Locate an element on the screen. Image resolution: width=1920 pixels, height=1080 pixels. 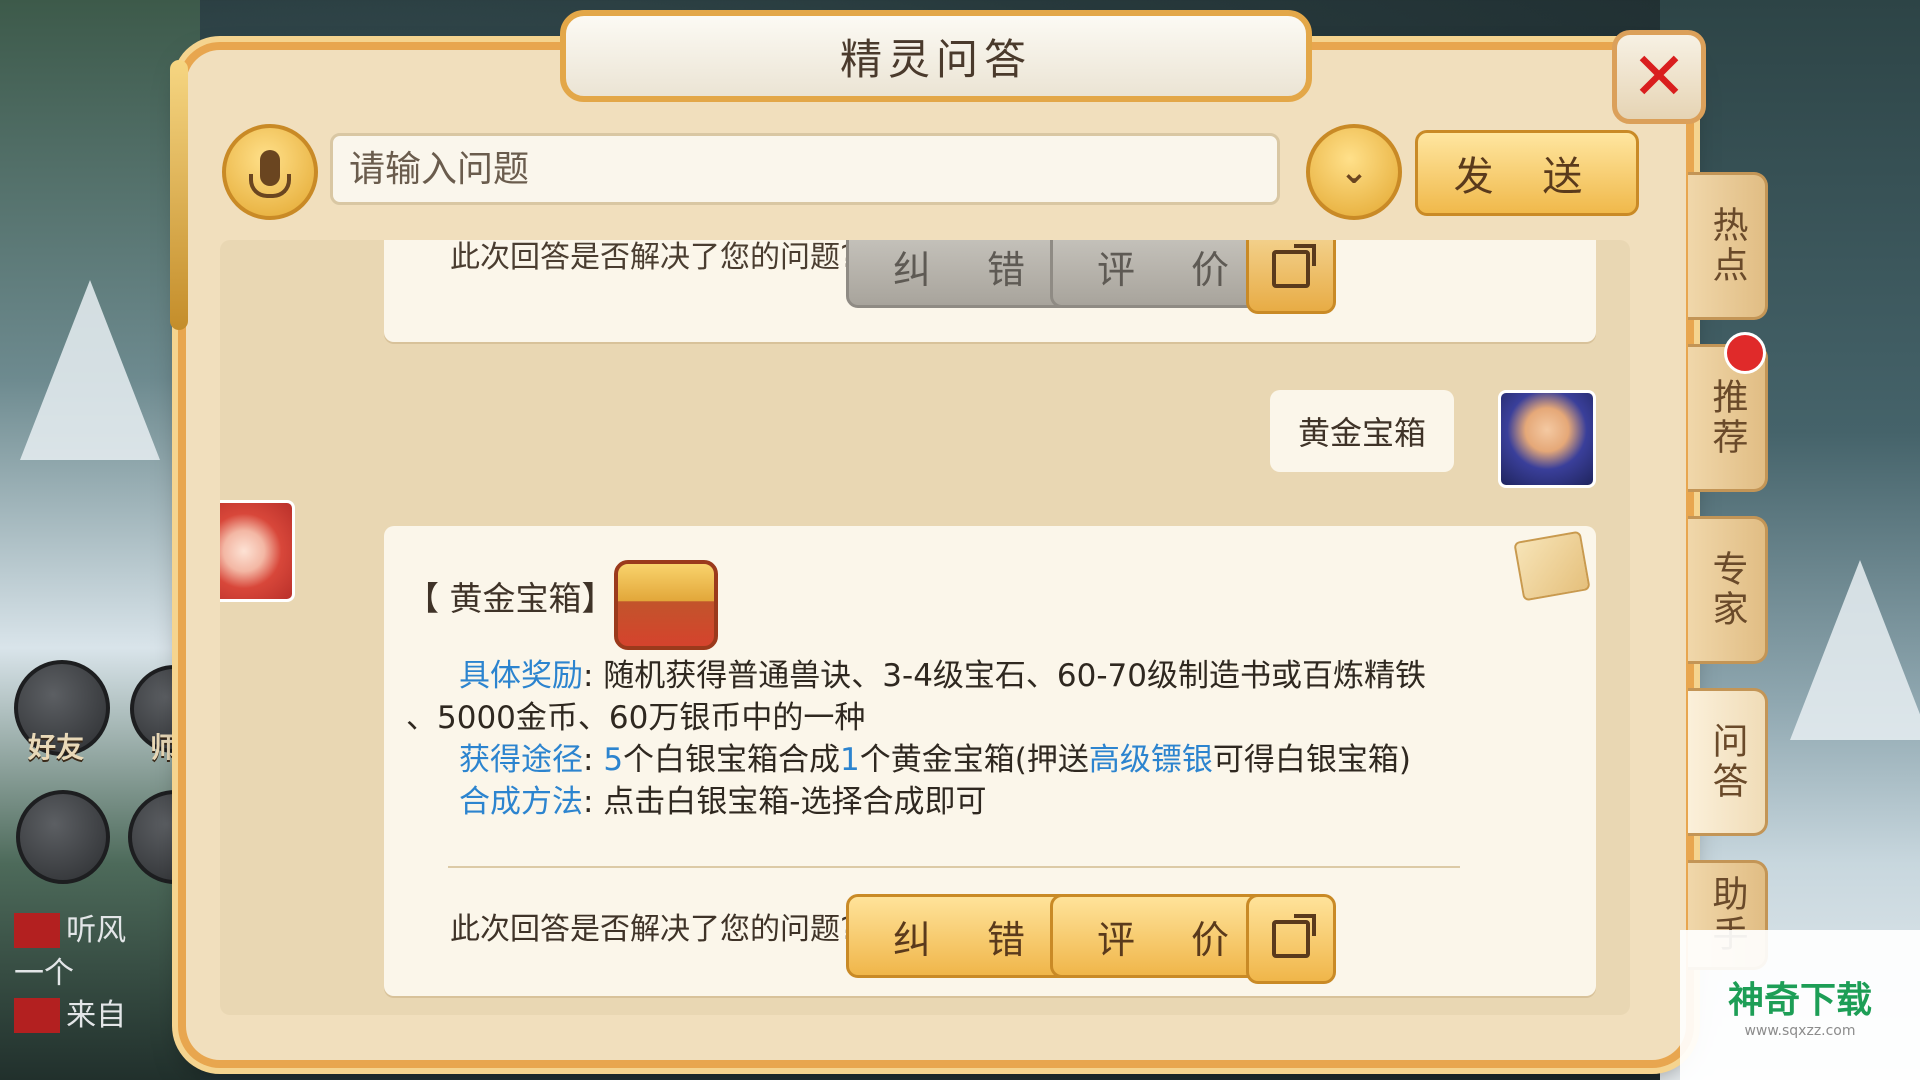
answer-title: 【 黄金宝箱】 is located at coordinates (510, 598).